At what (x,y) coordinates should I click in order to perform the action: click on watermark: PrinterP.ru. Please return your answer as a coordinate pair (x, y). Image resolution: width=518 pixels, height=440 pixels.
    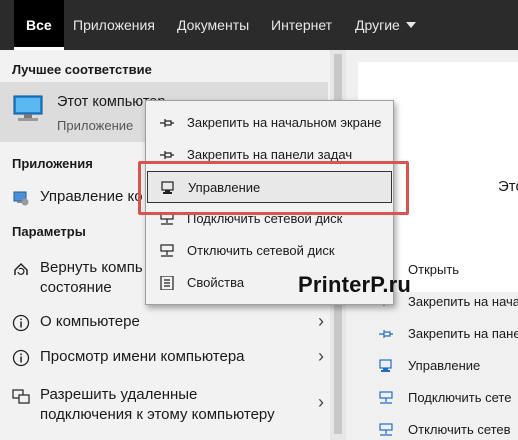
    Looking at the image, I should click on (355, 284).